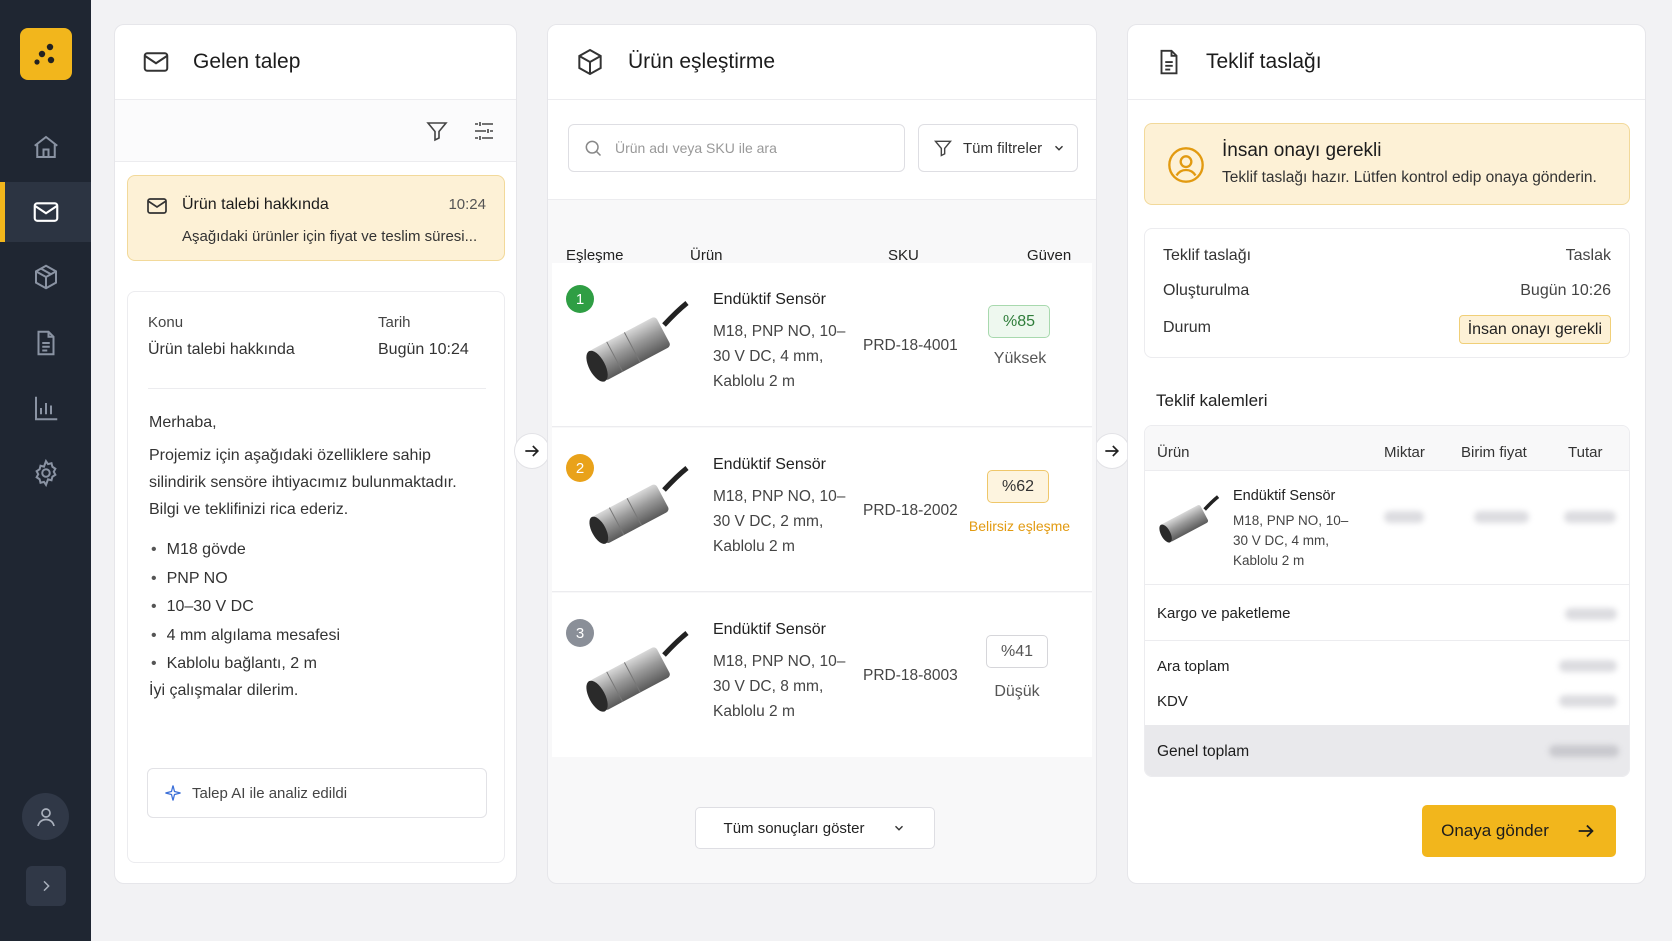 This screenshot has width=1672, height=941. Describe the element at coordinates (1172, 701) in the screenshot. I see `tax-label: KDV` at that location.